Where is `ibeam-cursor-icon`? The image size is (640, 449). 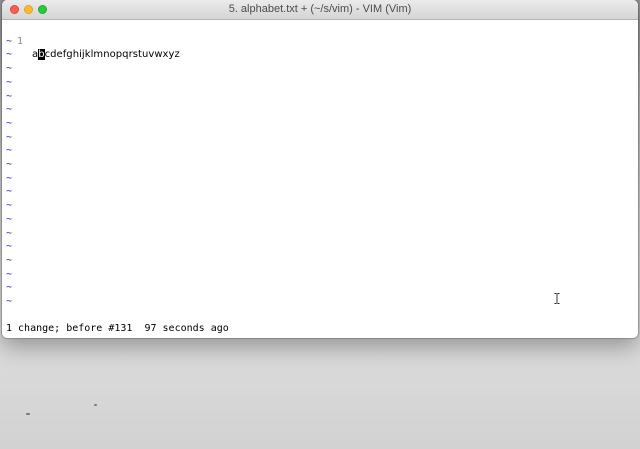
ibeam-cursor-icon is located at coordinates (557, 298).